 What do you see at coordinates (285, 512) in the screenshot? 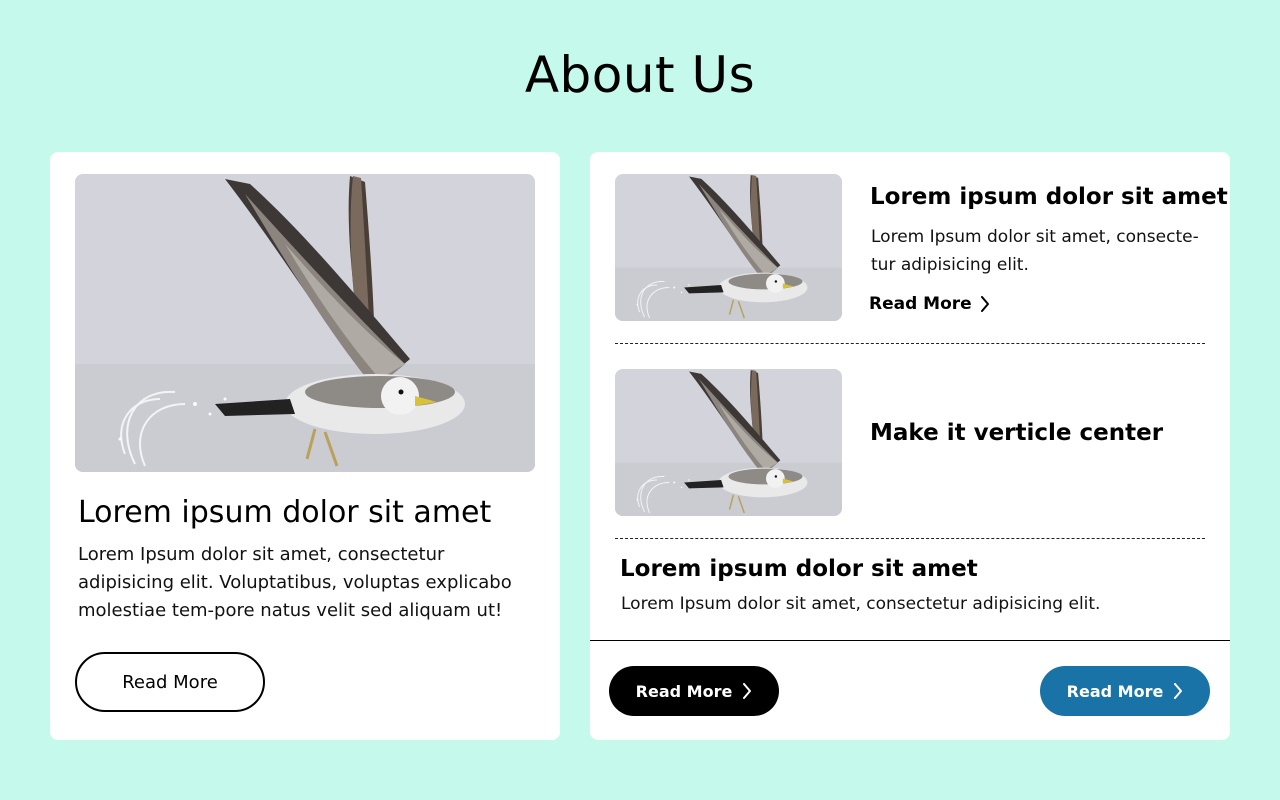
I see `featured-title: Lorem ipsum dolor sit amet` at bounding box center [285, 512].